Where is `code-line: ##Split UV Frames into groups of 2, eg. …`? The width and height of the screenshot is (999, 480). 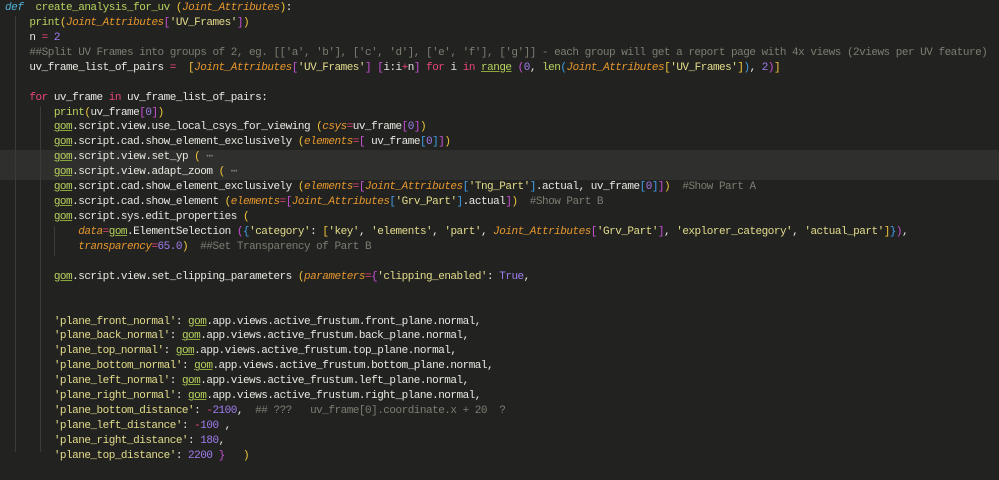
code-line: ##Split UV Frames into groups of 2, eg. … is located at coordinates (499, 53).